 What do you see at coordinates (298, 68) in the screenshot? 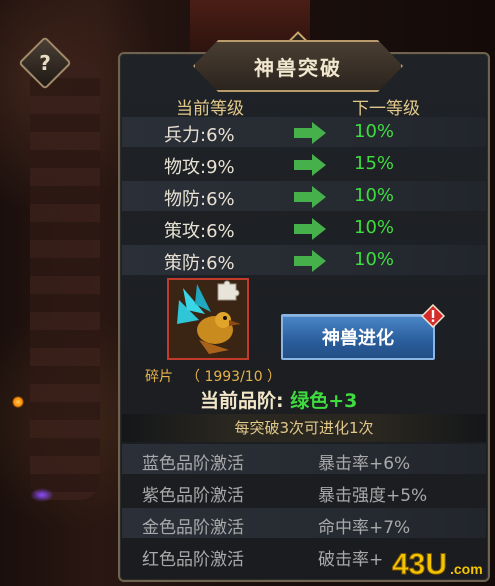
I see `panel-title: 神兽突破` at bounding box center [298, 68].